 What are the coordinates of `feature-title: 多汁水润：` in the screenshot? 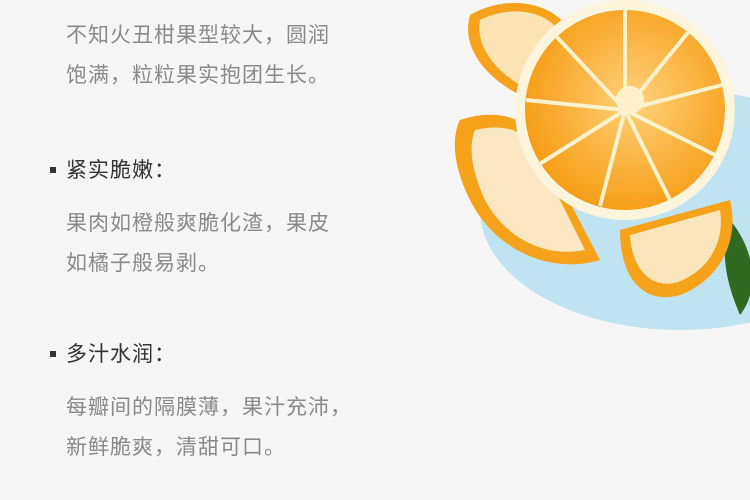 It's located at (121, 354).